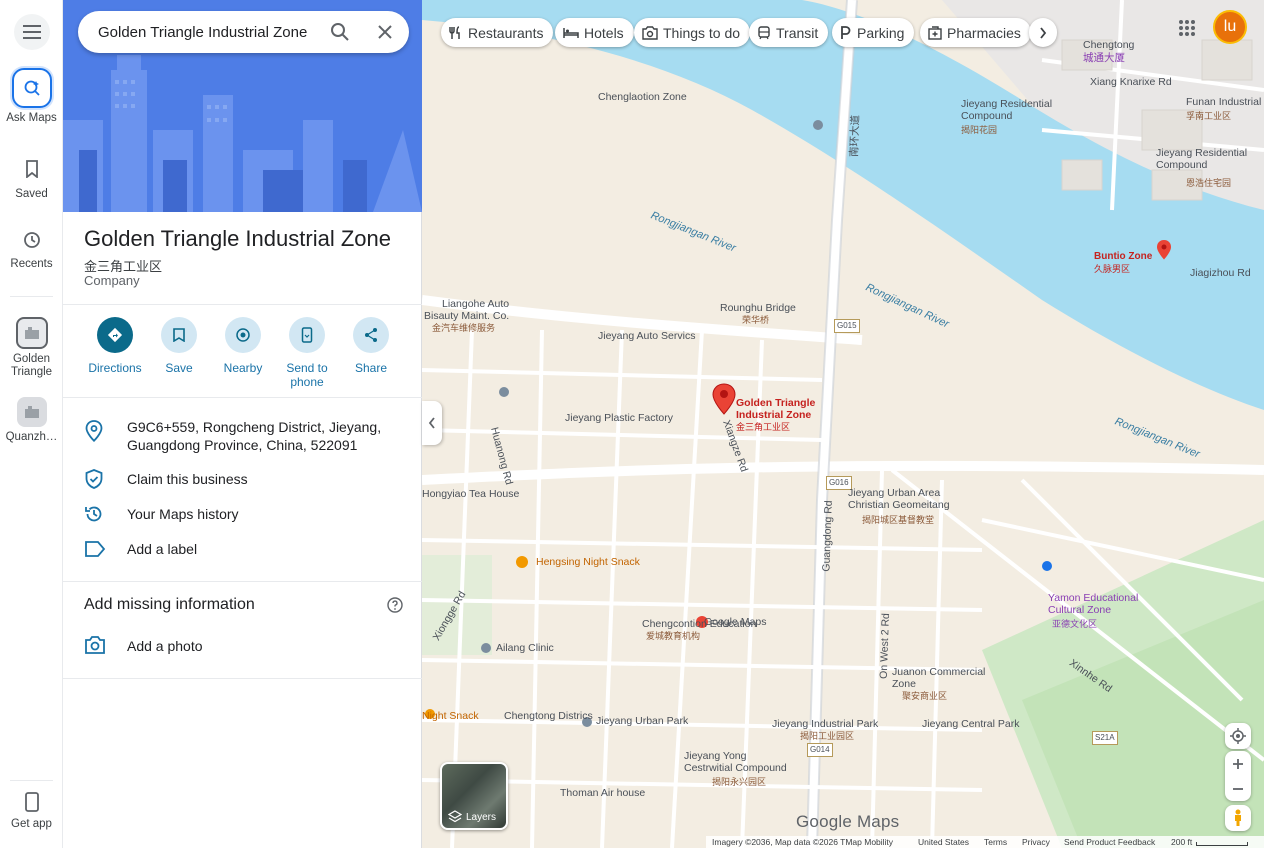 The height and width of the screenshot is (848, 1264). I want to click on privacy-link: Privacy, so click(1036, 842).